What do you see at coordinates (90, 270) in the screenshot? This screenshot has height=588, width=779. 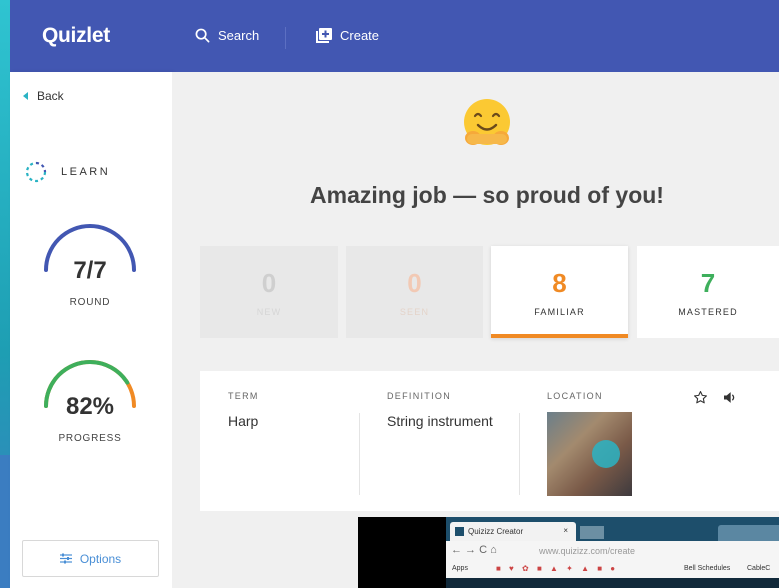 I see `round-value: 7/7` at bounding box center [90, 270].